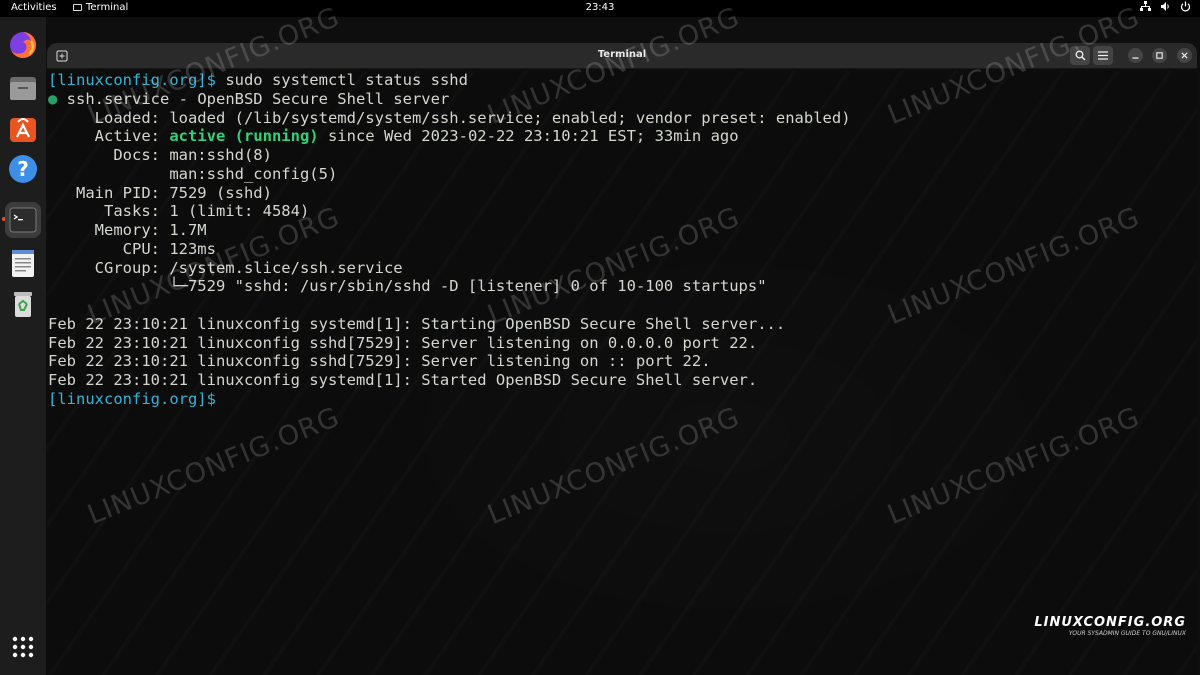 This screenshot has height=675, width=1200. I want to click on minimize-button, so click(1135, 55).